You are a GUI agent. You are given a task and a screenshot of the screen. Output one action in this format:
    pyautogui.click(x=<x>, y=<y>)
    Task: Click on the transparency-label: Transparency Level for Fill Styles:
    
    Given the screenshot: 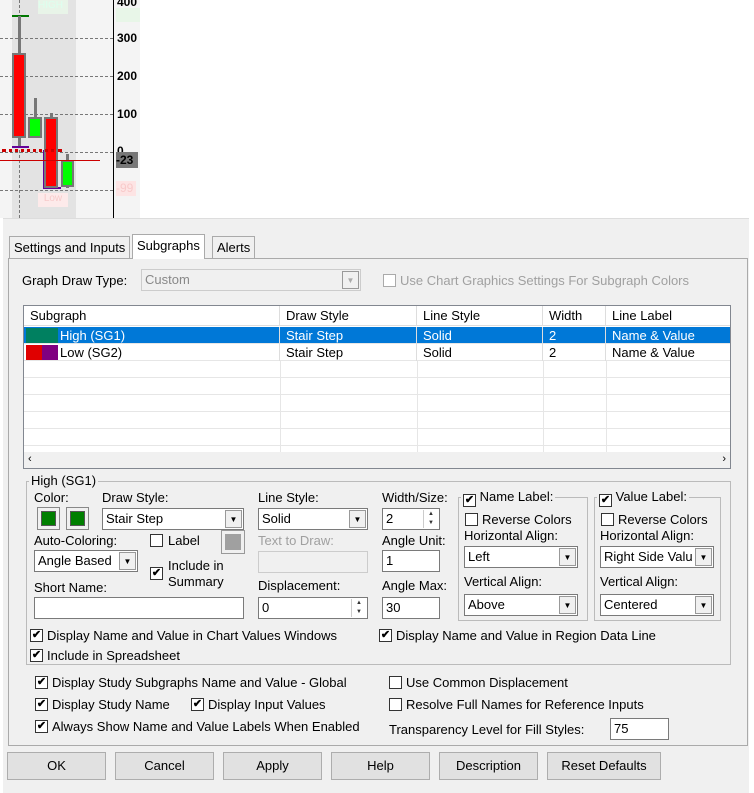 What is the action you would take?
    pyautogui.click(x=487, y=729)
    